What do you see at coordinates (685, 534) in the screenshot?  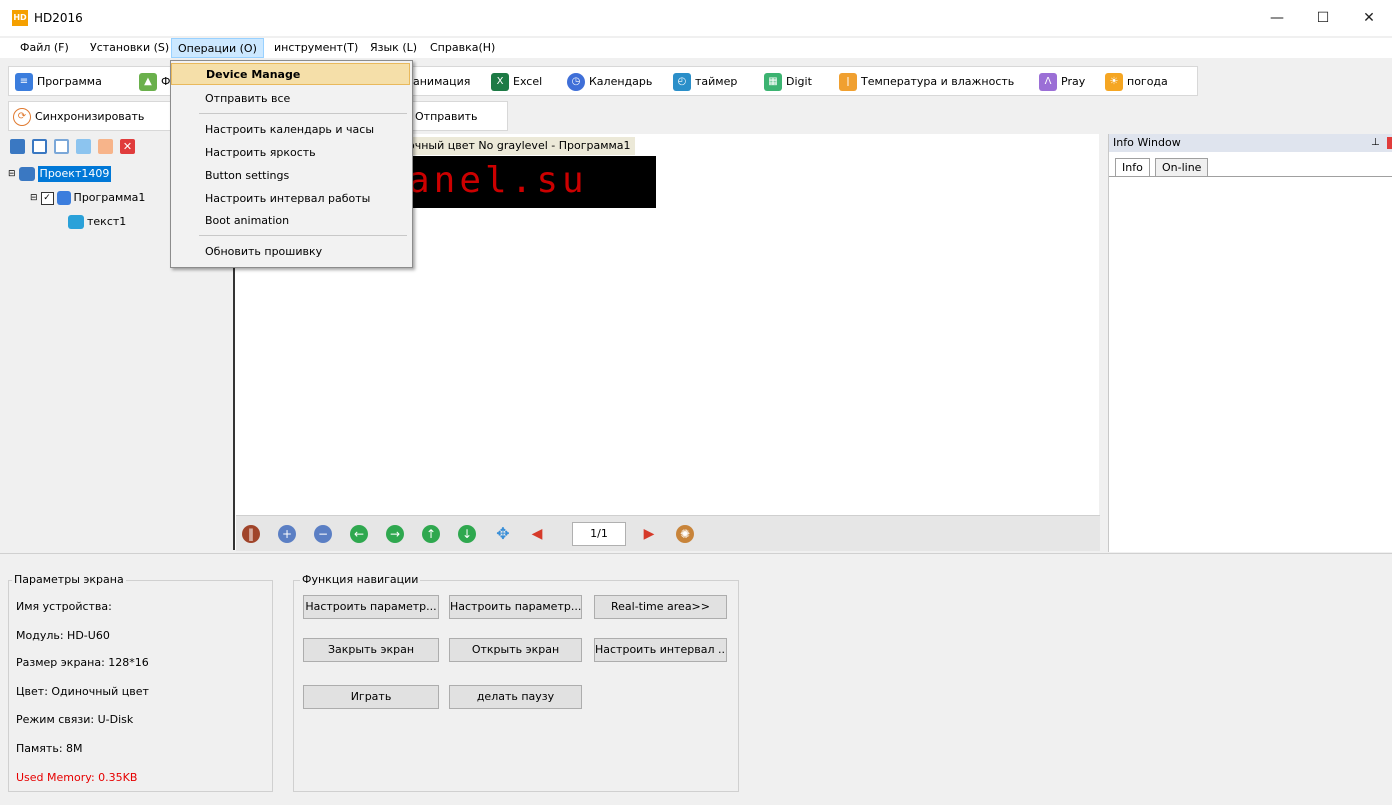 I see `settings-wheel-icon: ✺` at bounding box center [685, 534].